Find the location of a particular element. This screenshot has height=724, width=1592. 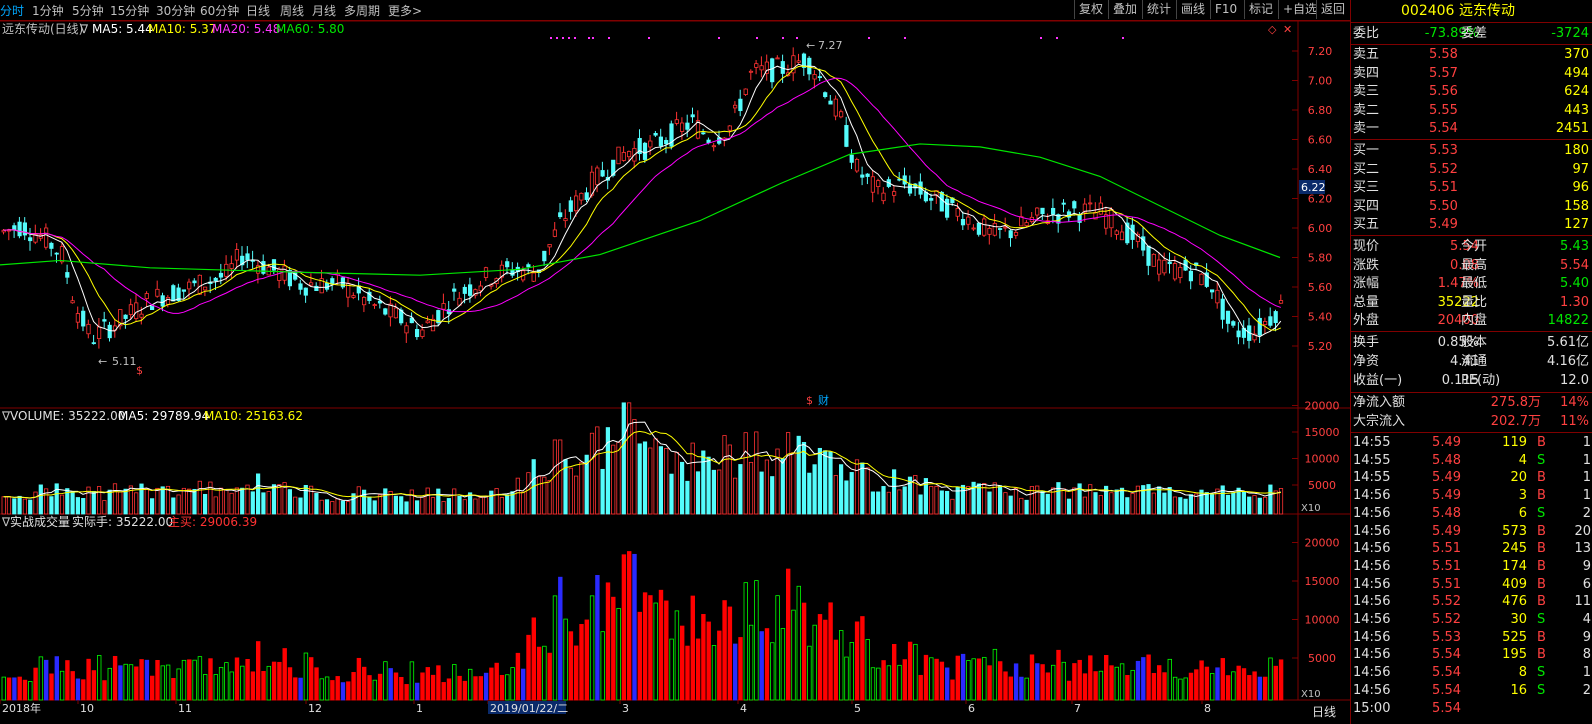

y-tick-label: 5.40 is located at coordinates (1320, 317).